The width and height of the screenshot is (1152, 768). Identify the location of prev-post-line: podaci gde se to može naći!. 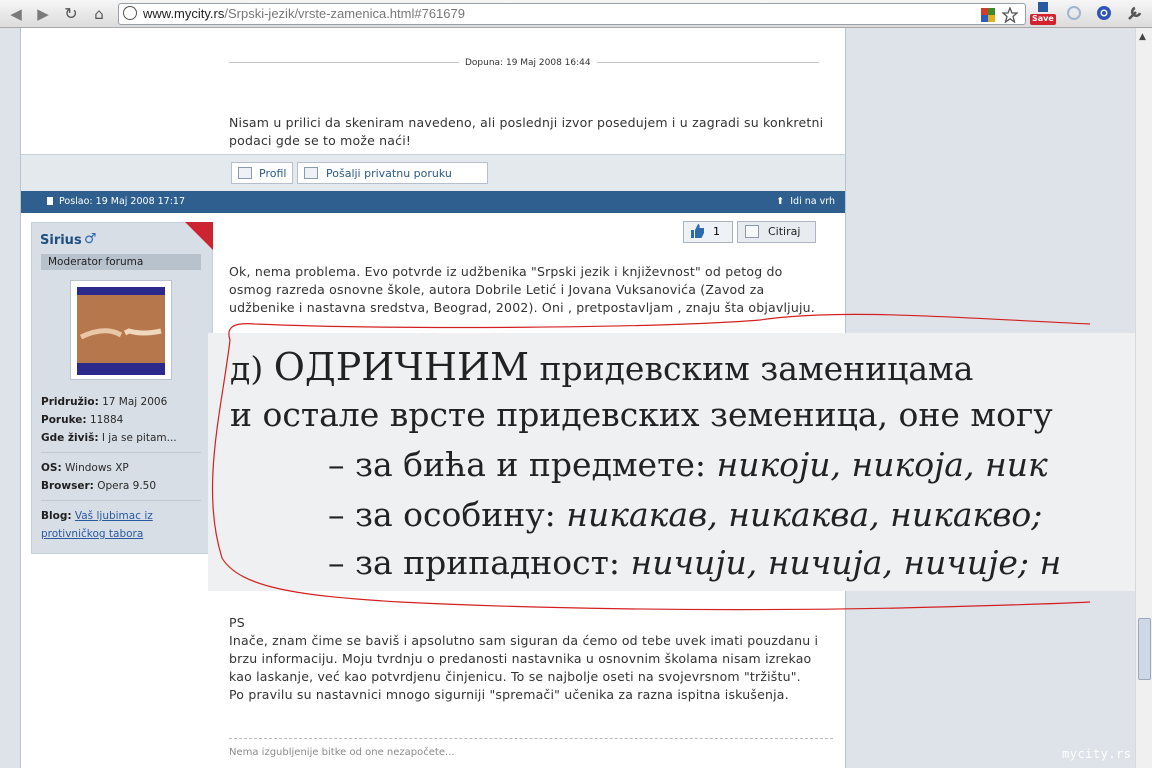
(320, 140).